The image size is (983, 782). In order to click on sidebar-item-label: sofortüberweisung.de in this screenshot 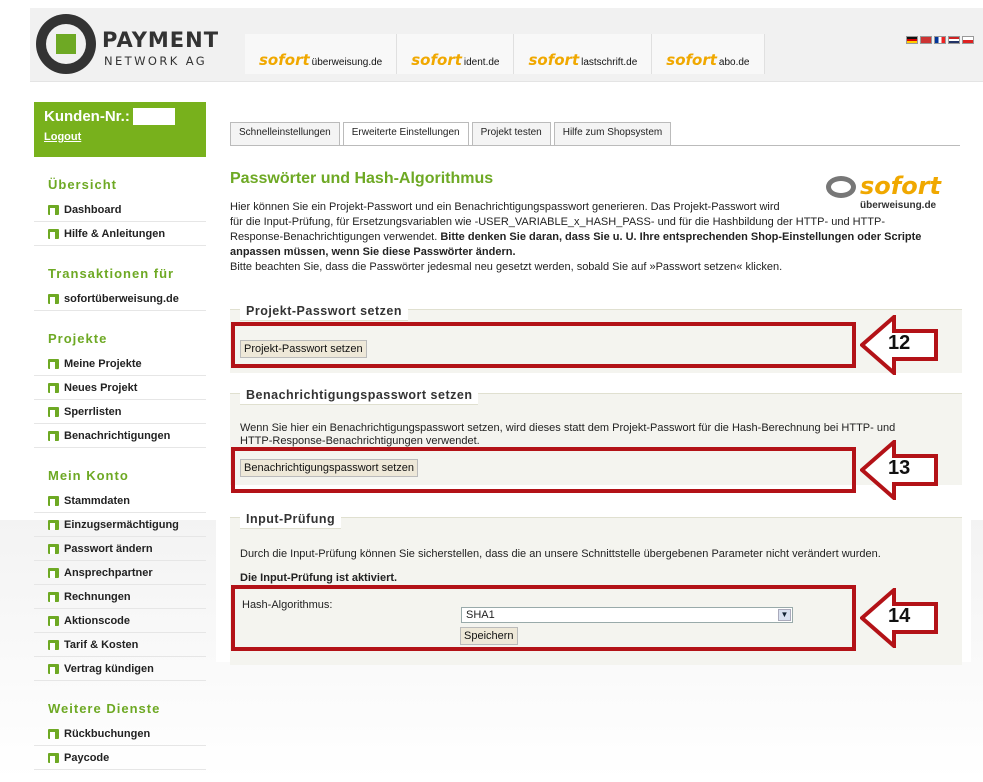, I will do `click(121, 298)`.